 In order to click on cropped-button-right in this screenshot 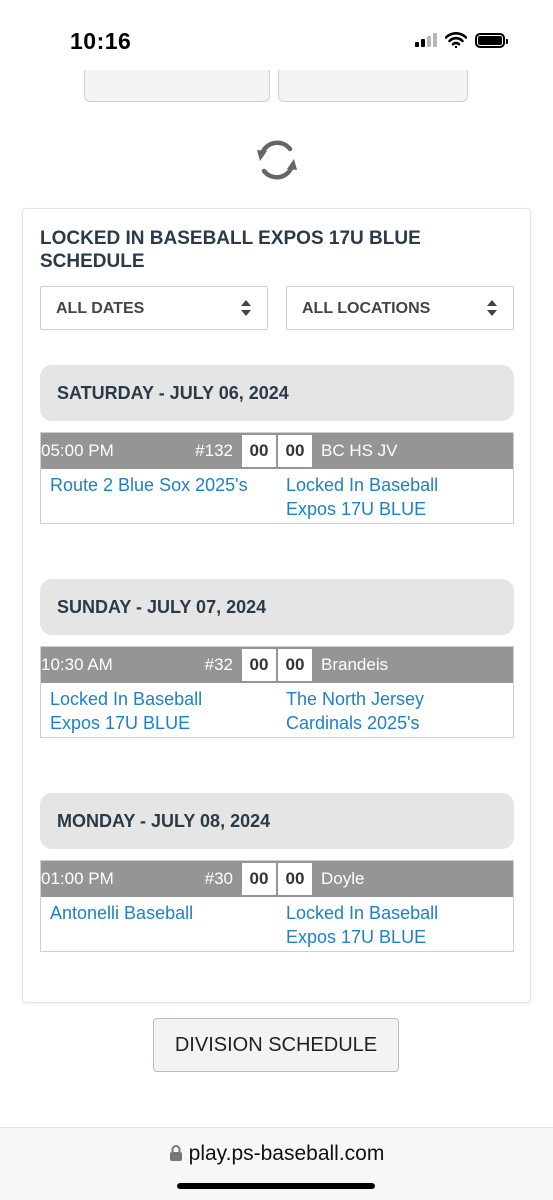, I will do `click(373, 86)`.